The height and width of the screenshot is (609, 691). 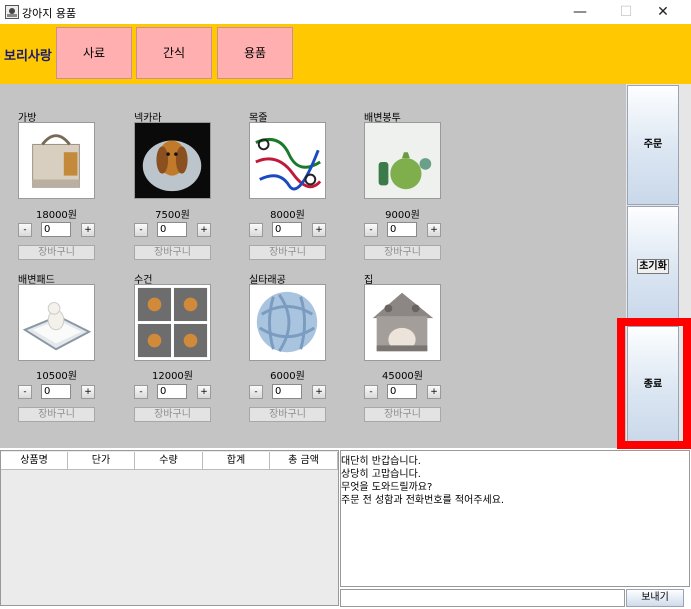 What do you see at coordinates (101, 461) in the screenshot?
I see `table-header-unit-price: 단가` at bounding box center [101, 461].